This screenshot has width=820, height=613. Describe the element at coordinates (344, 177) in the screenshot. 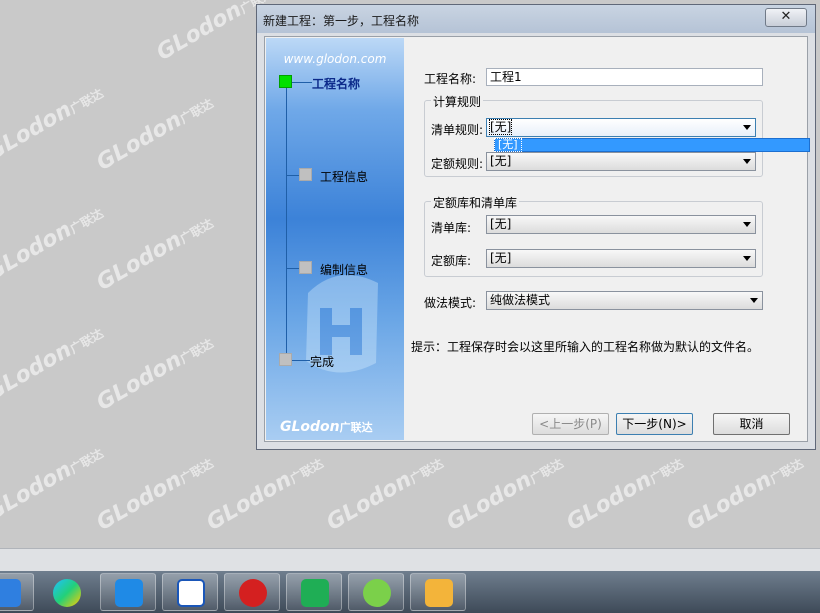

I see `step-project-info: 工程信息` at that location.